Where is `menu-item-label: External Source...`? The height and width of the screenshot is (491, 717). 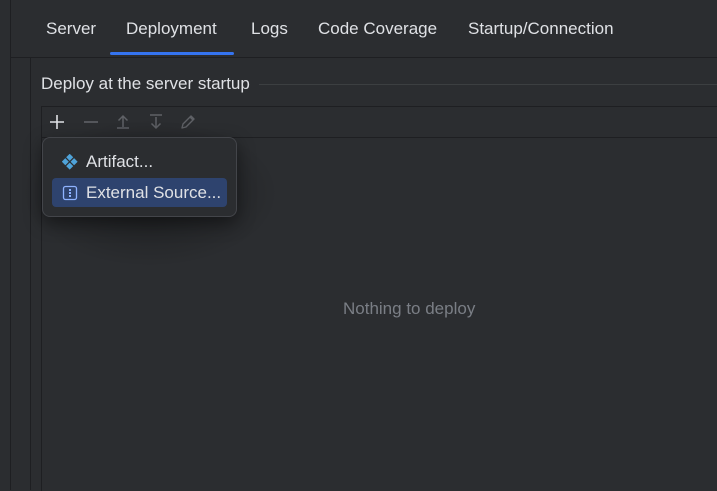 menu-item-label: External Source... is located at coordinates (154, 192).